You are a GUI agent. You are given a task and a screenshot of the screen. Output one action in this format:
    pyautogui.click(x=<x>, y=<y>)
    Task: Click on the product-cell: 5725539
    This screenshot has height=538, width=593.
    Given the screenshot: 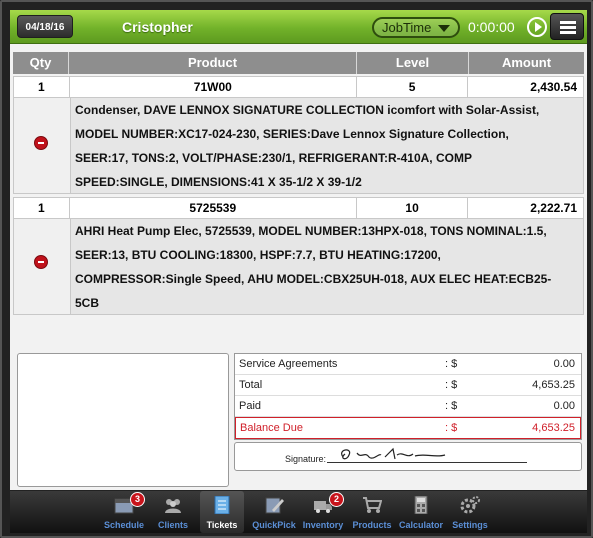 What is the action you would take?
    pyautogui.click(x=213, y=208)
    